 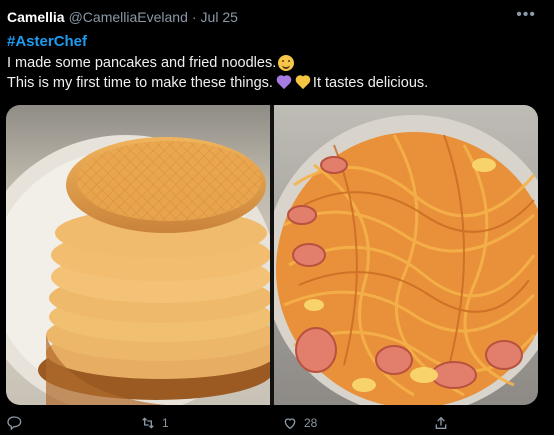 What do you see at coordinates (14, 423) in the screenshot?
I see `reply-icon` at bounding box center [14, 423].